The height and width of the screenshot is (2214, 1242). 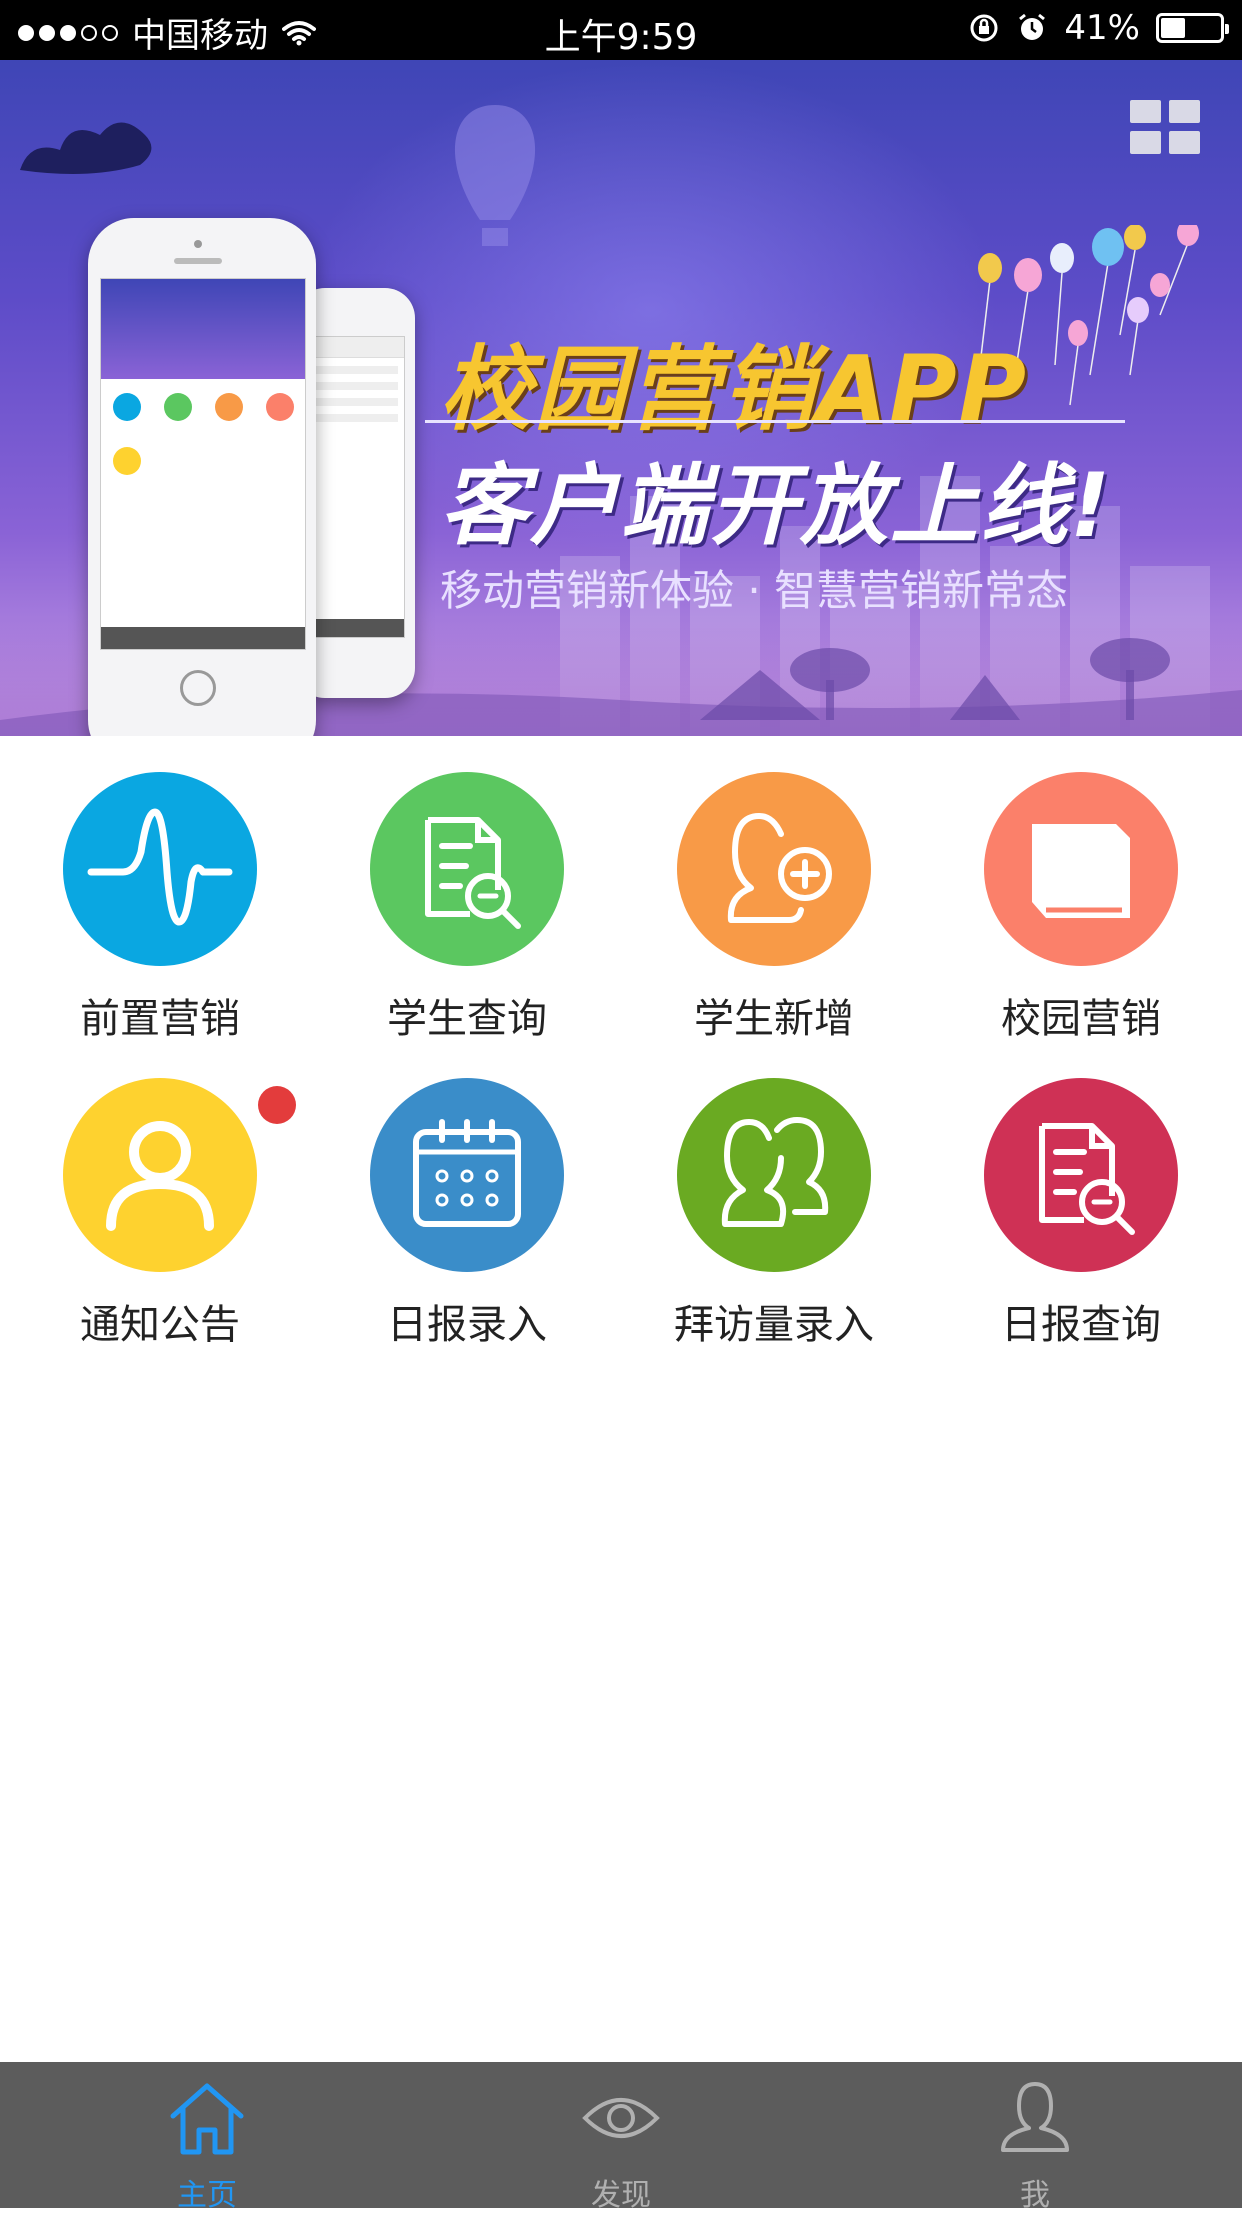 I want to click on bottom-tab-bar: 主页 发现 我, so click(x=621, y=2137).